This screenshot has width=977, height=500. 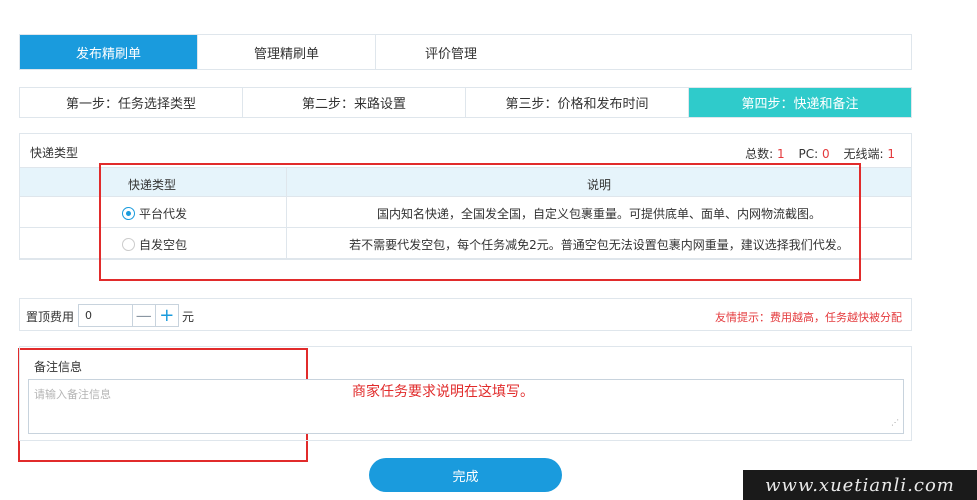 What do you see at coordinates (808, 154) in the screenshot?
I see `stat-pc-label: PC:` at bounding box center [808, 154].